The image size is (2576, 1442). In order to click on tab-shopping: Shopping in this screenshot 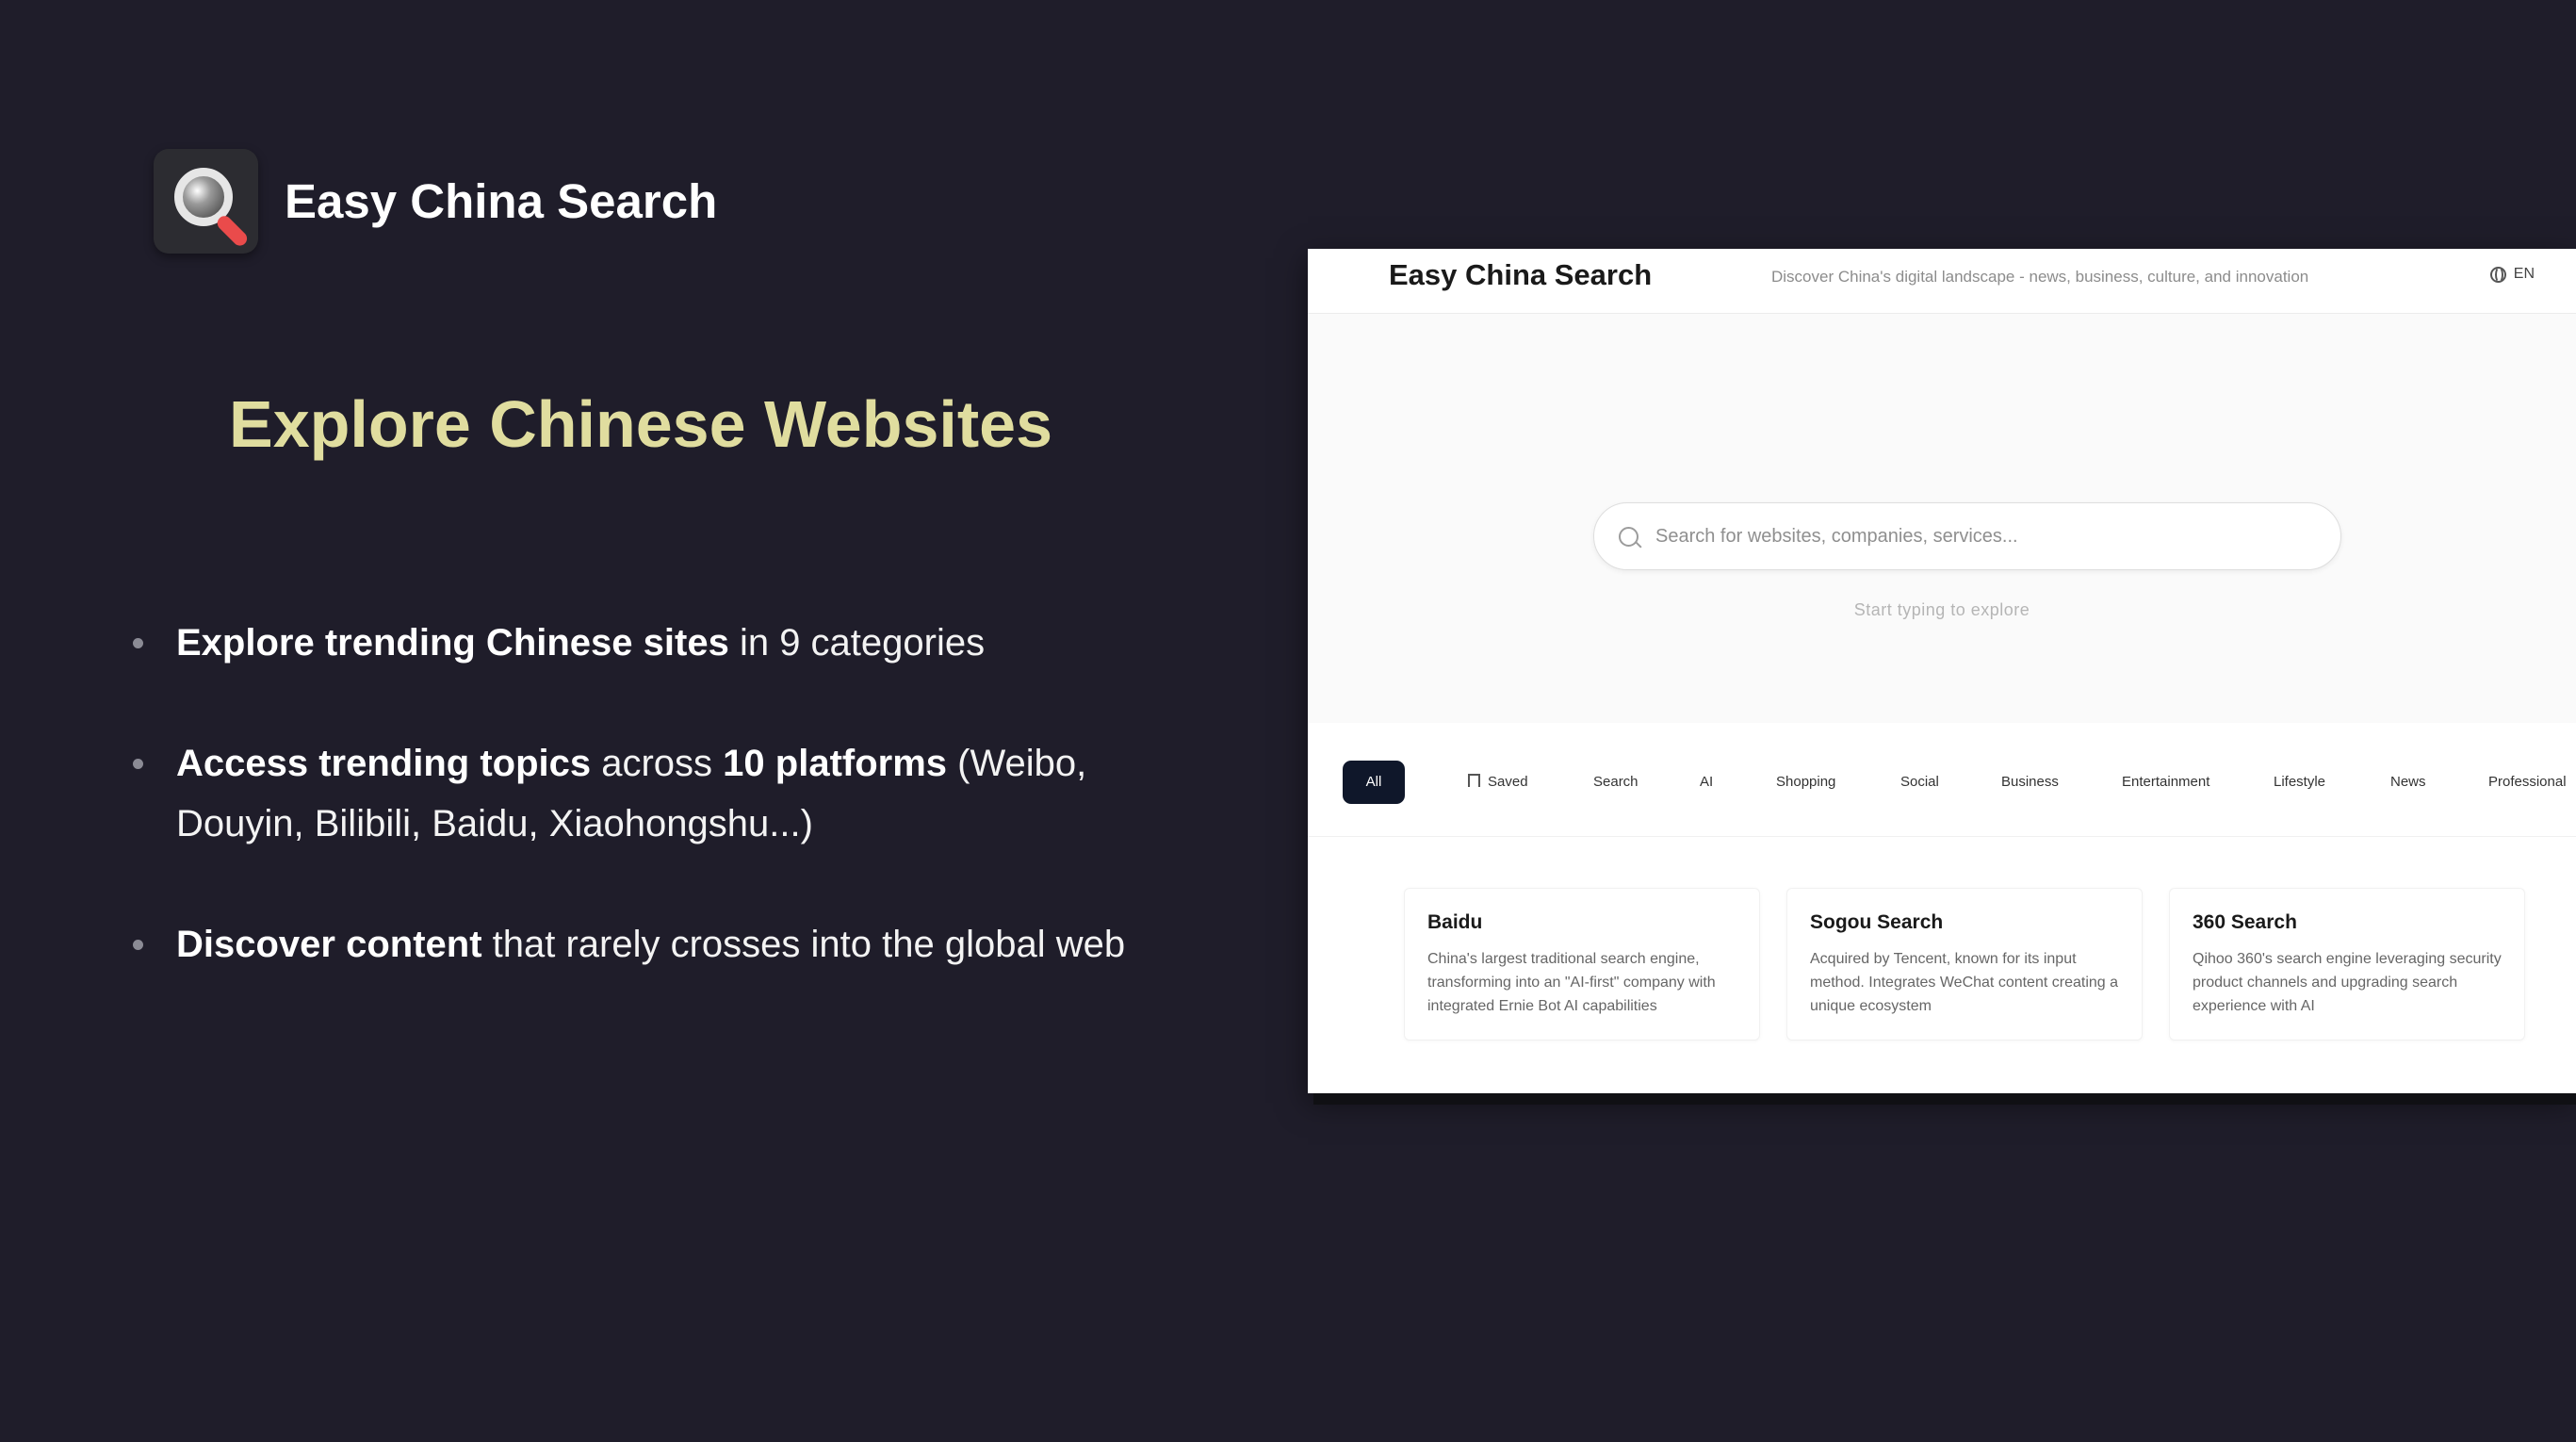, I will do `click(1805, 782)`.